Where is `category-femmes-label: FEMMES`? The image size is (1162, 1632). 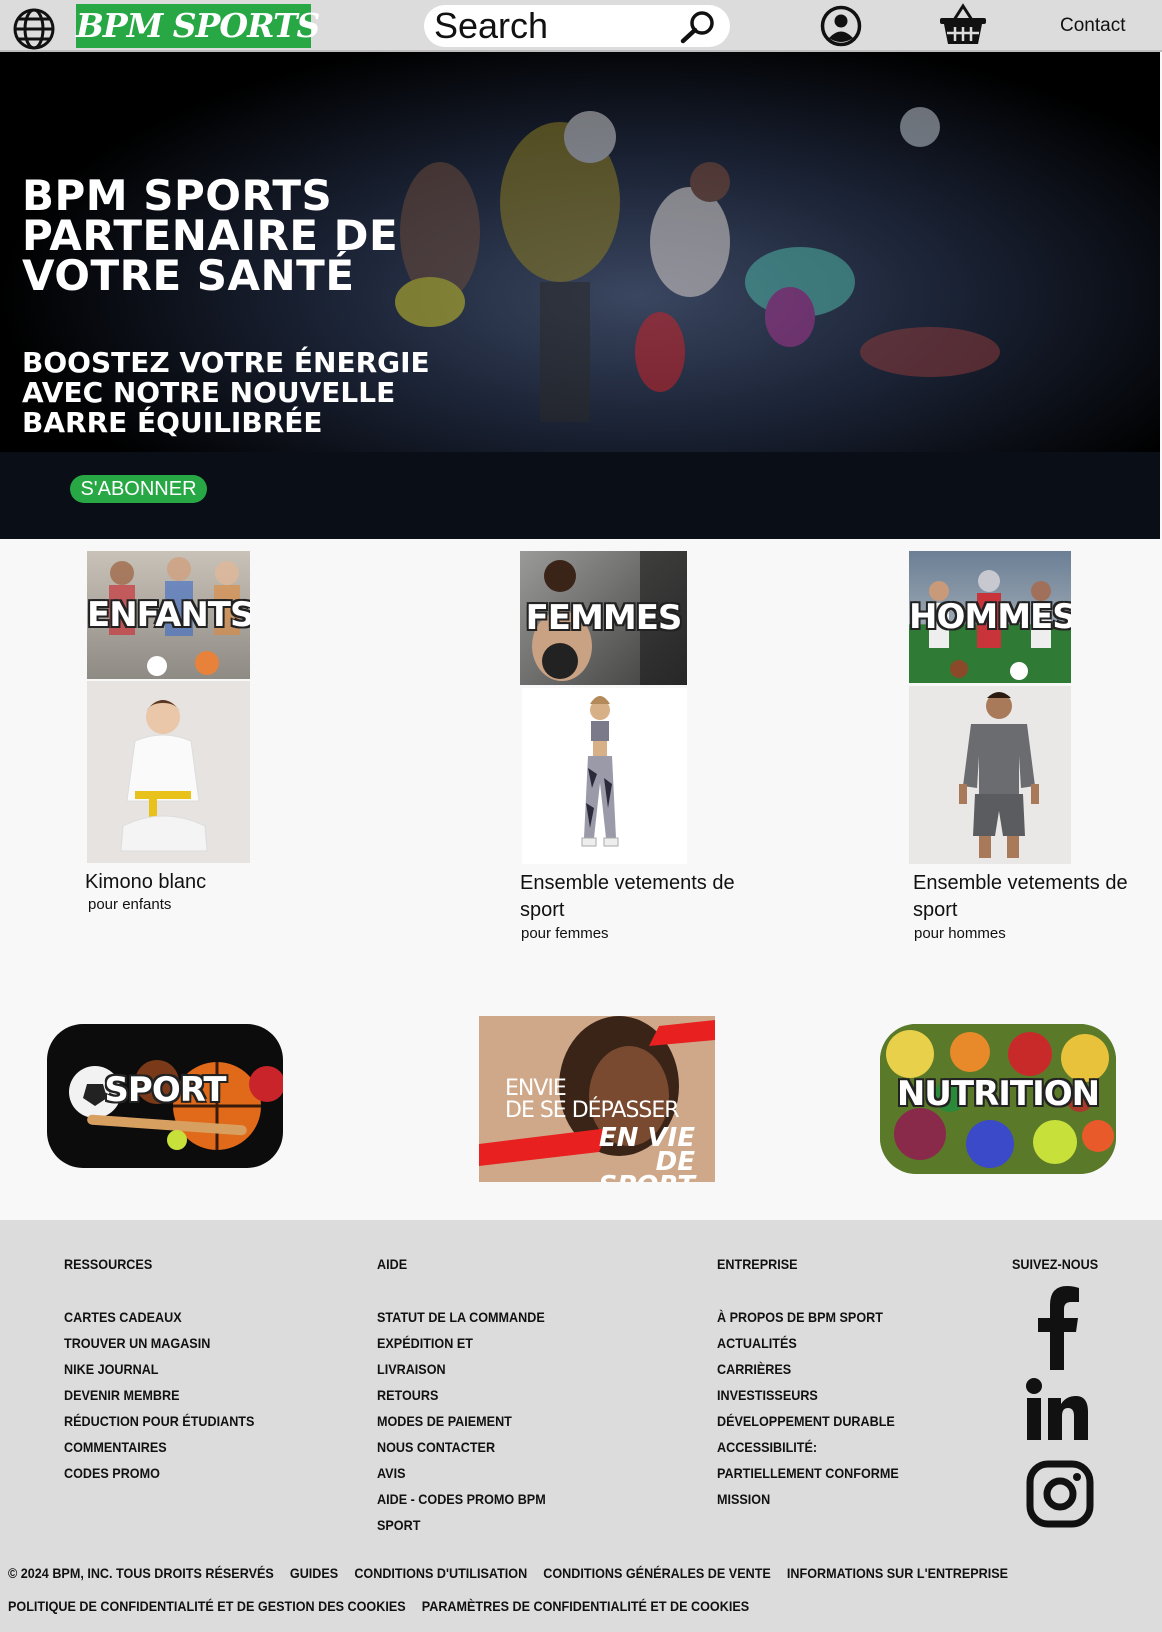 category-femmes-label: FEMMES is located at coordinates (604, 618).